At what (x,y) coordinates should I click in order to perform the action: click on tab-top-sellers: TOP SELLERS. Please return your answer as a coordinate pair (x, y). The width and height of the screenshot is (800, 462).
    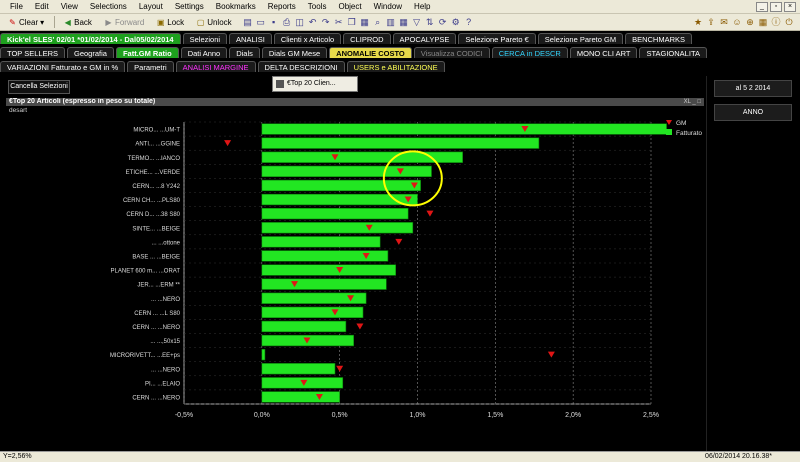
    Looking at the image, I should click on (32, 52).